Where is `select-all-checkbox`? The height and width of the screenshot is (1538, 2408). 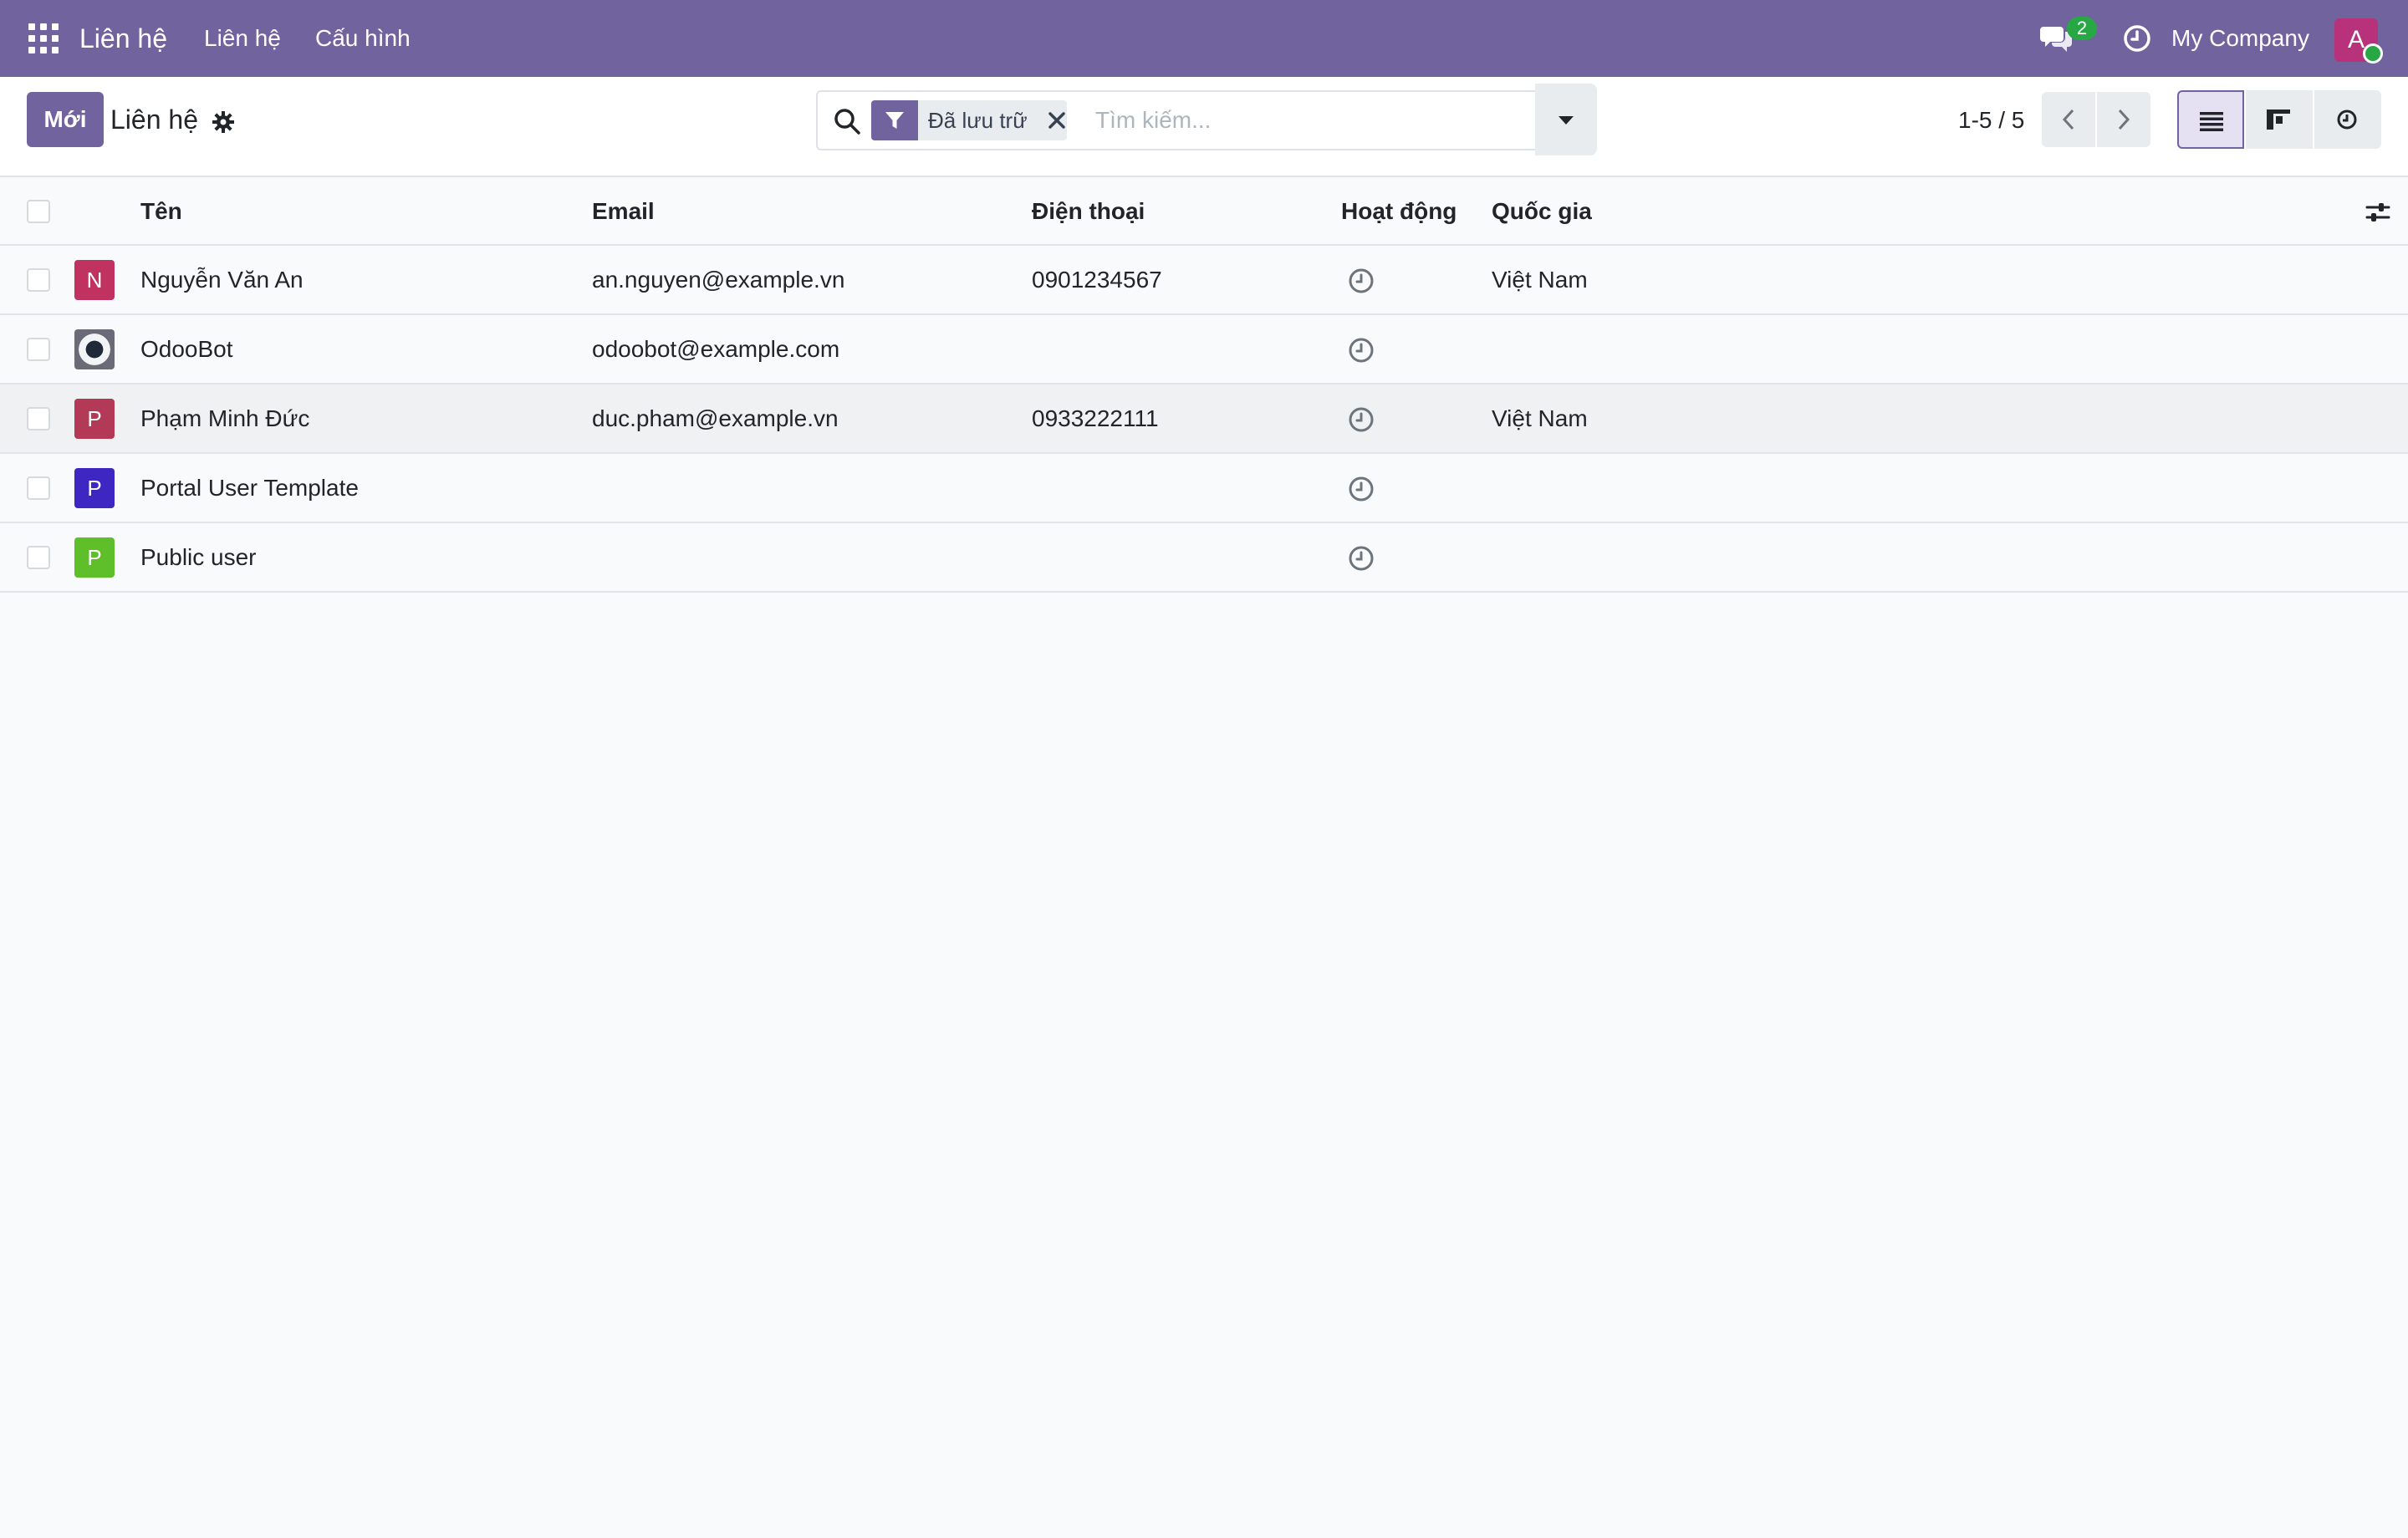 select-all-checkbox is located at coordinates (39, 212).